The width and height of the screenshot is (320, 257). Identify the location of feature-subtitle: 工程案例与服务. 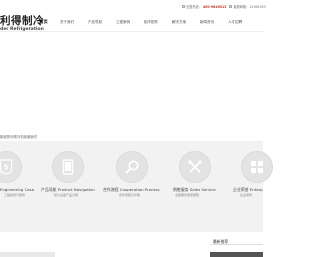
(15, 195).